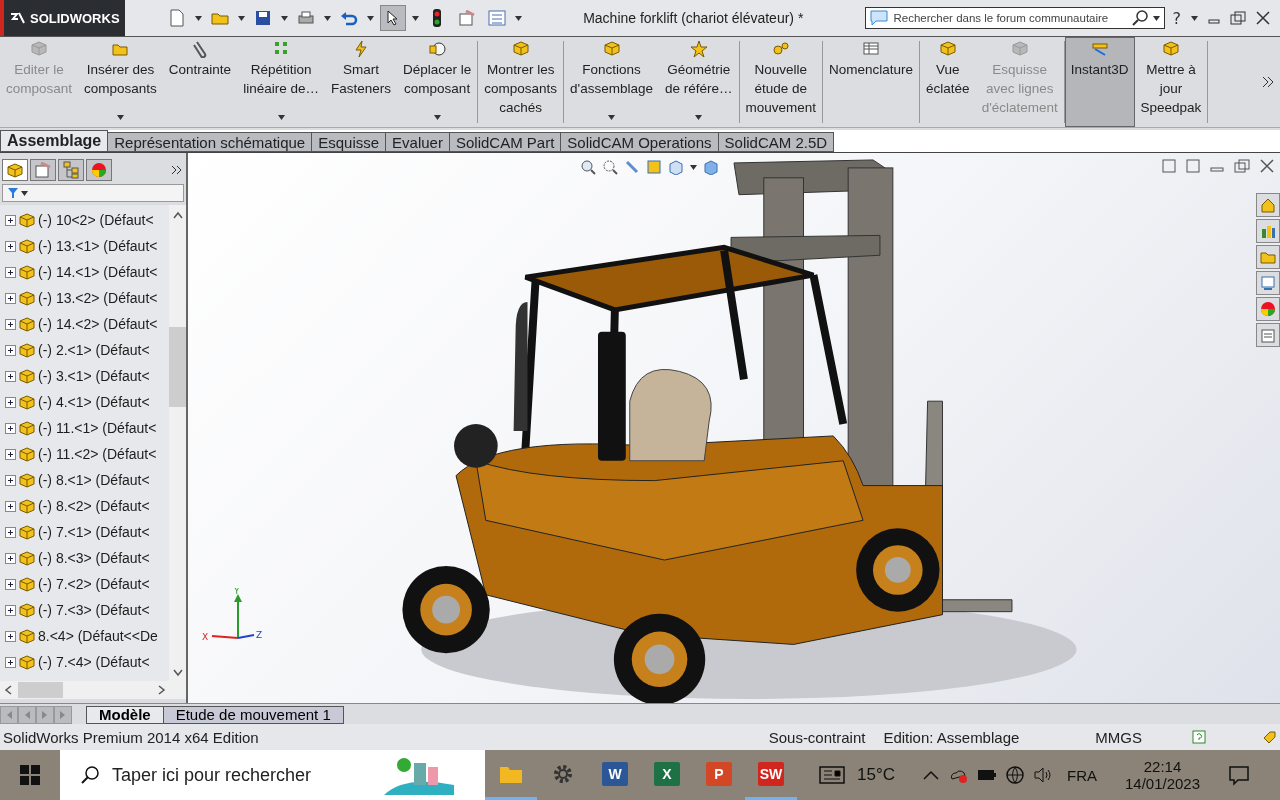 This screenshot has height=800, width=1280. Describe the element at coordinates (632, 167) in the screenshot. I see `previous-view-icon` at that location.